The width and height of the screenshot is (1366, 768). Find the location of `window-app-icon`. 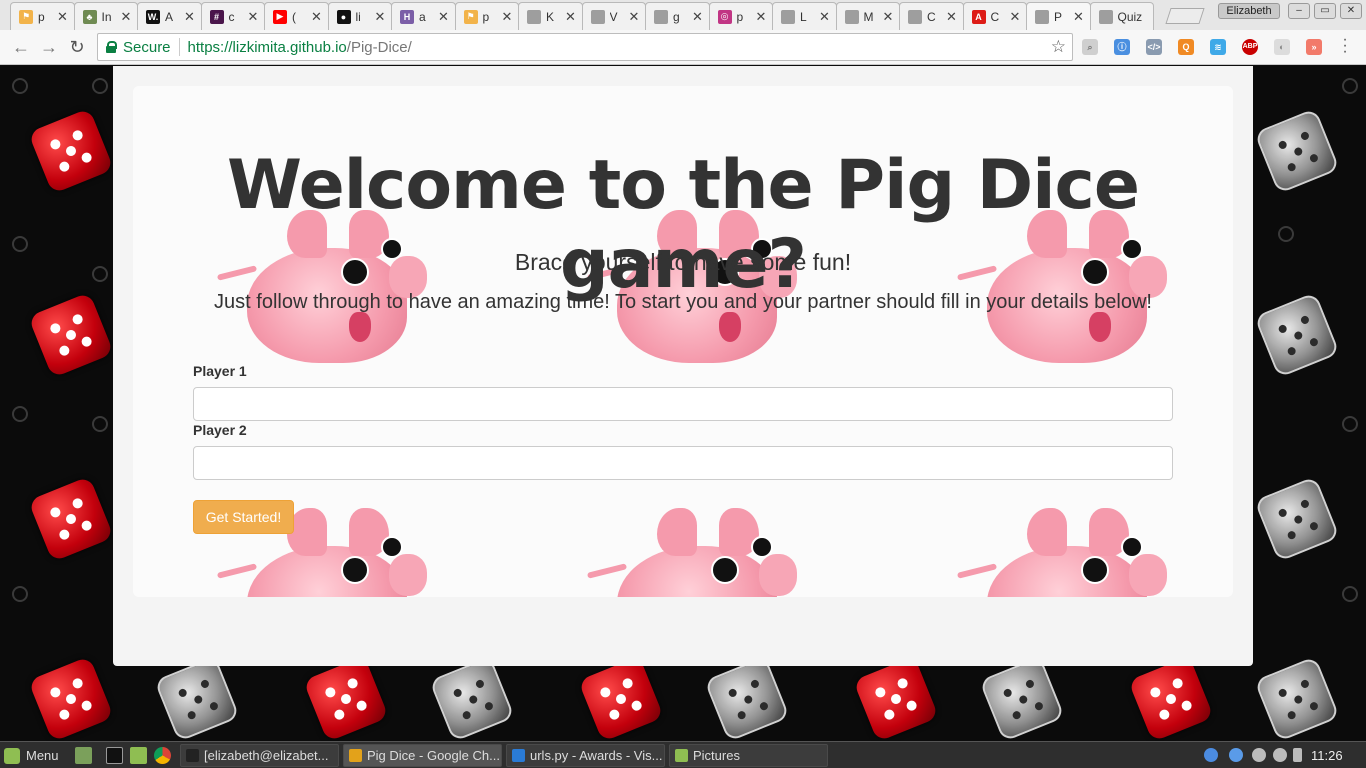

window-app-icon is located at coordinates (518, 755).